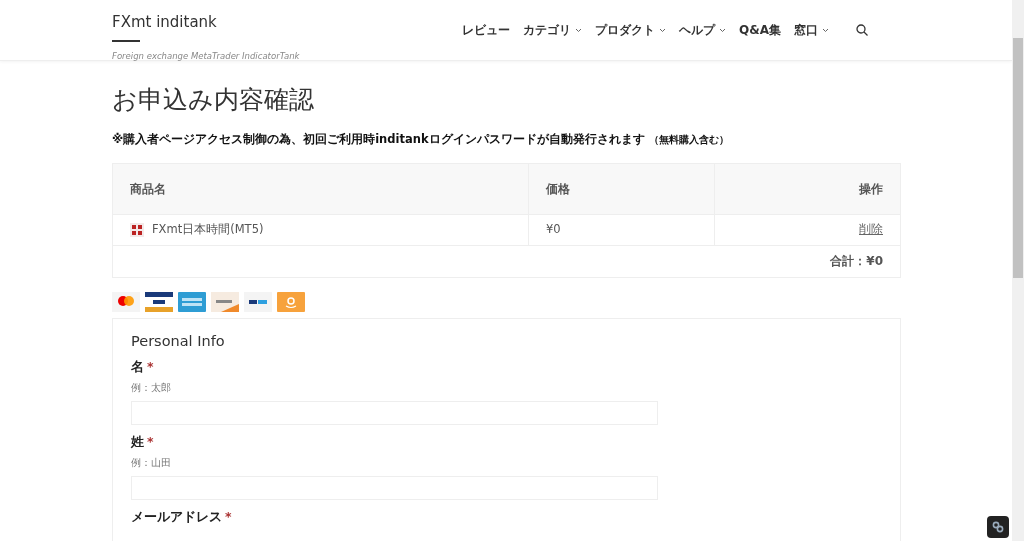 The image size is (1024, 541). Describe the element at coordinates (151, 462) in the screenshot. I see `field-hint: 例：山田` at that location.